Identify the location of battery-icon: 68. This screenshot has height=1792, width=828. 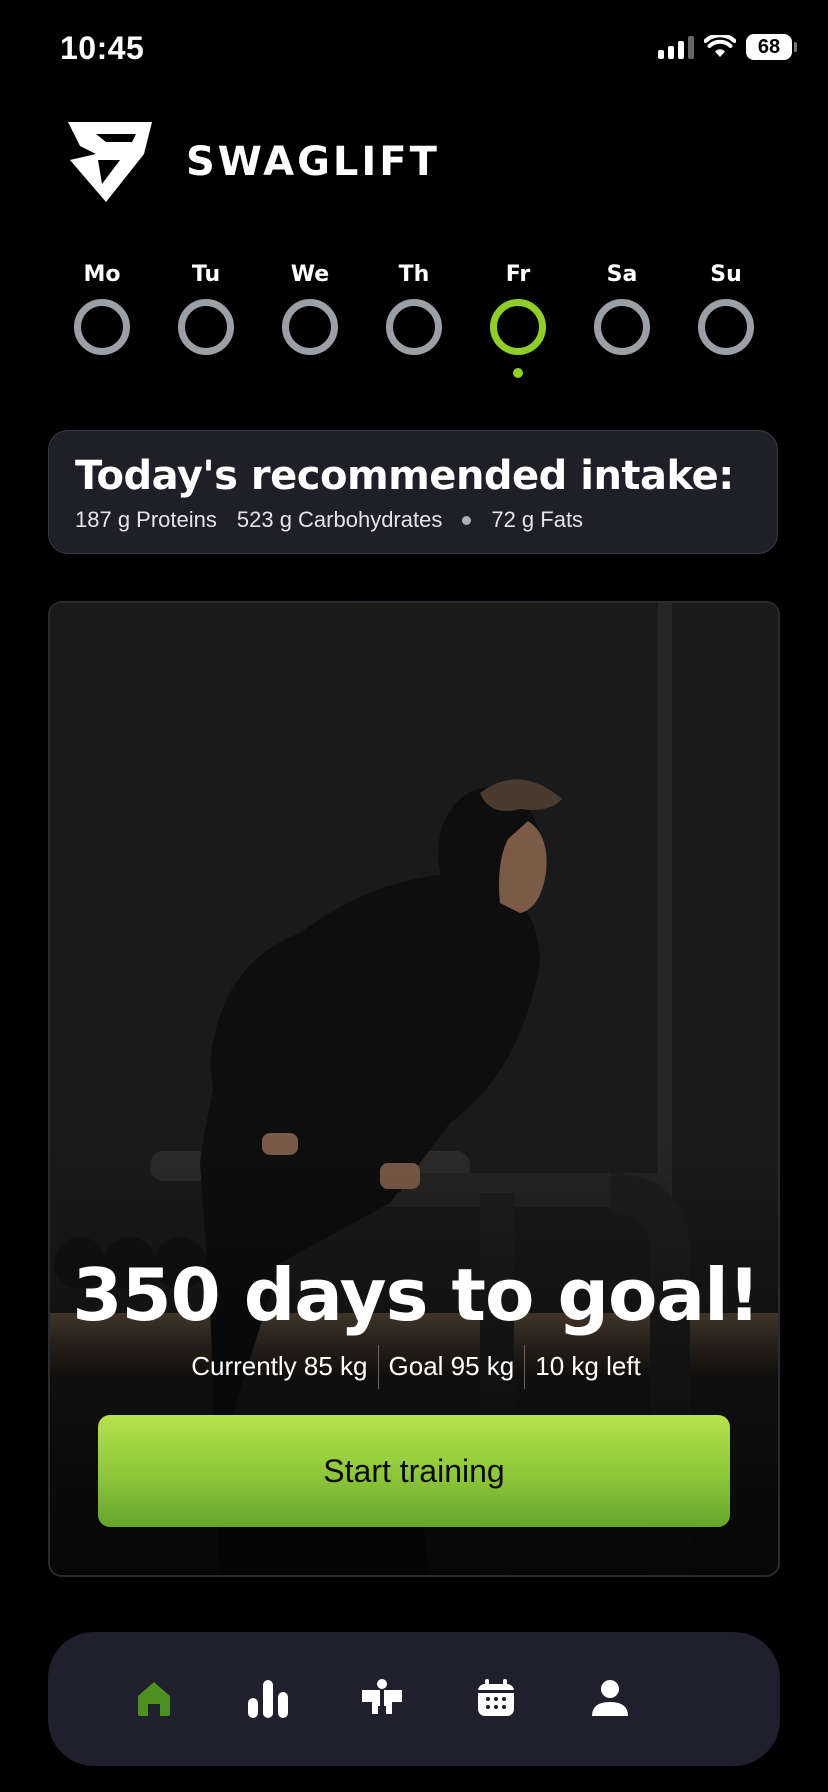
(771, 47).